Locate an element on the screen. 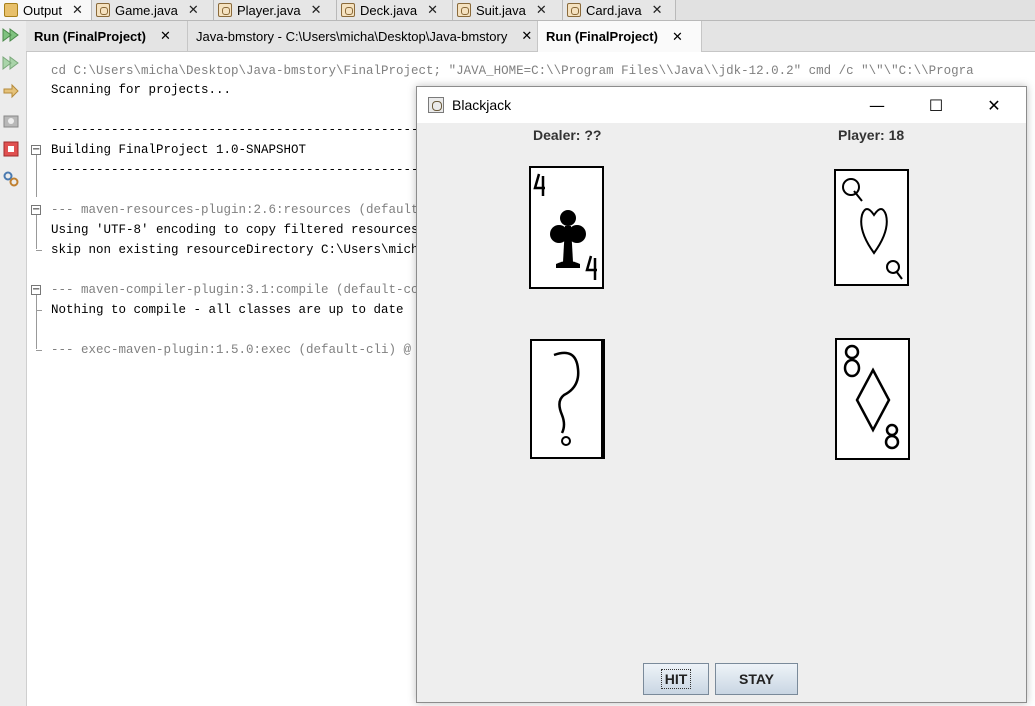  player-score: Player: 18 is located at coordinates (871, 135).